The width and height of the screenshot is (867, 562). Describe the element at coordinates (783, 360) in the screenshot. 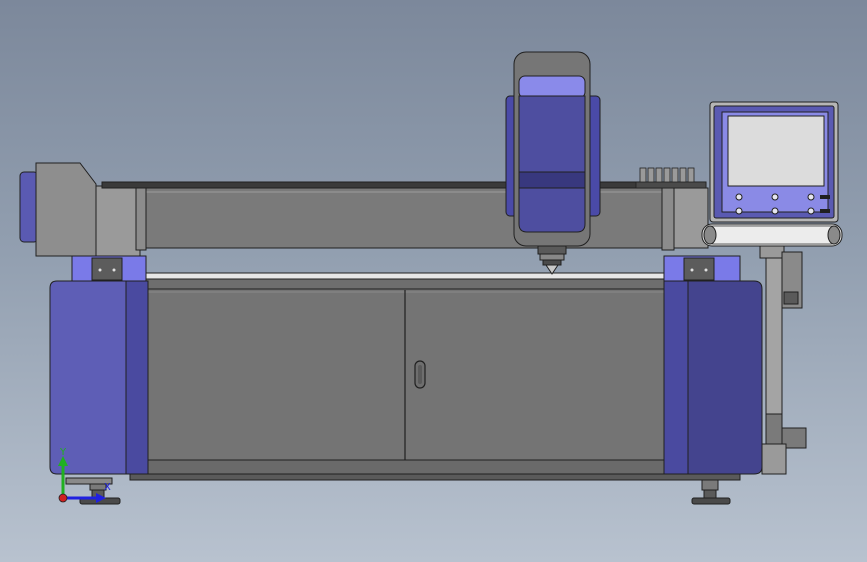

I see `control-panel-arm` at that location.